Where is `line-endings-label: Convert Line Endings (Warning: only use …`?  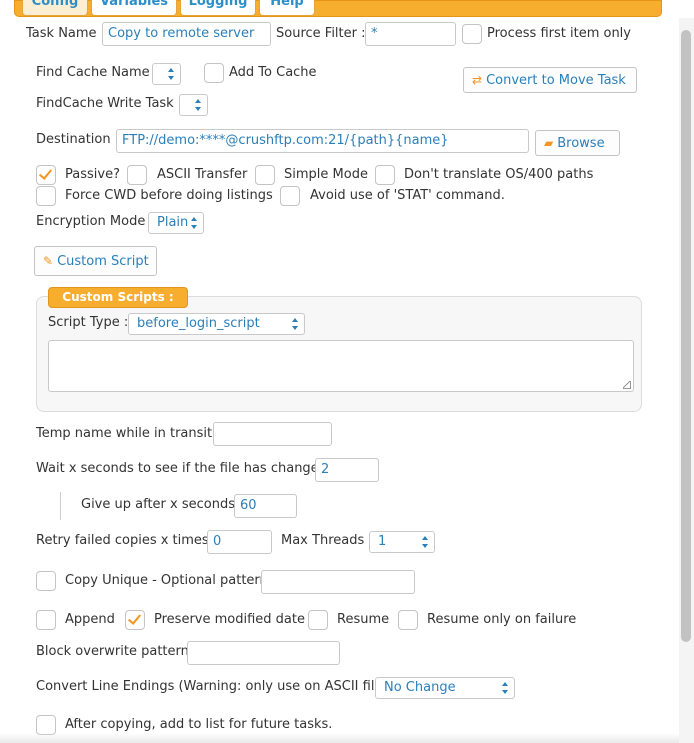 line-endings-label: Convert Line Endings (Warning: only use … is located at coordinates (219, 686).